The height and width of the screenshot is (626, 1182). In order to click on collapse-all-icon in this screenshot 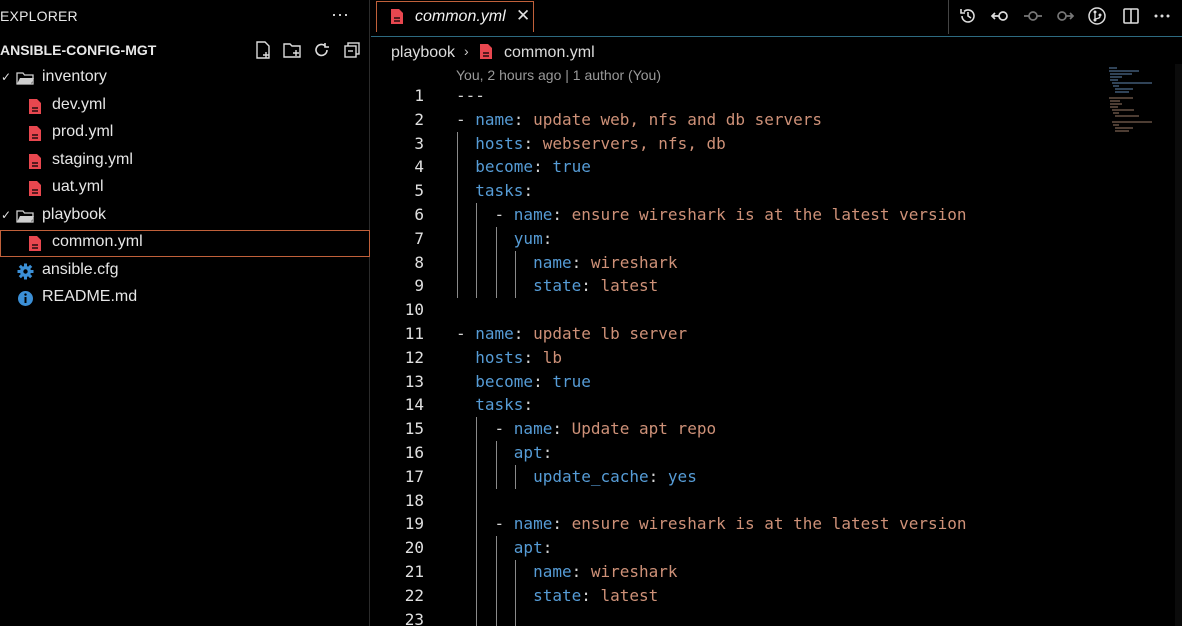, I will do `click(352, 50)`.